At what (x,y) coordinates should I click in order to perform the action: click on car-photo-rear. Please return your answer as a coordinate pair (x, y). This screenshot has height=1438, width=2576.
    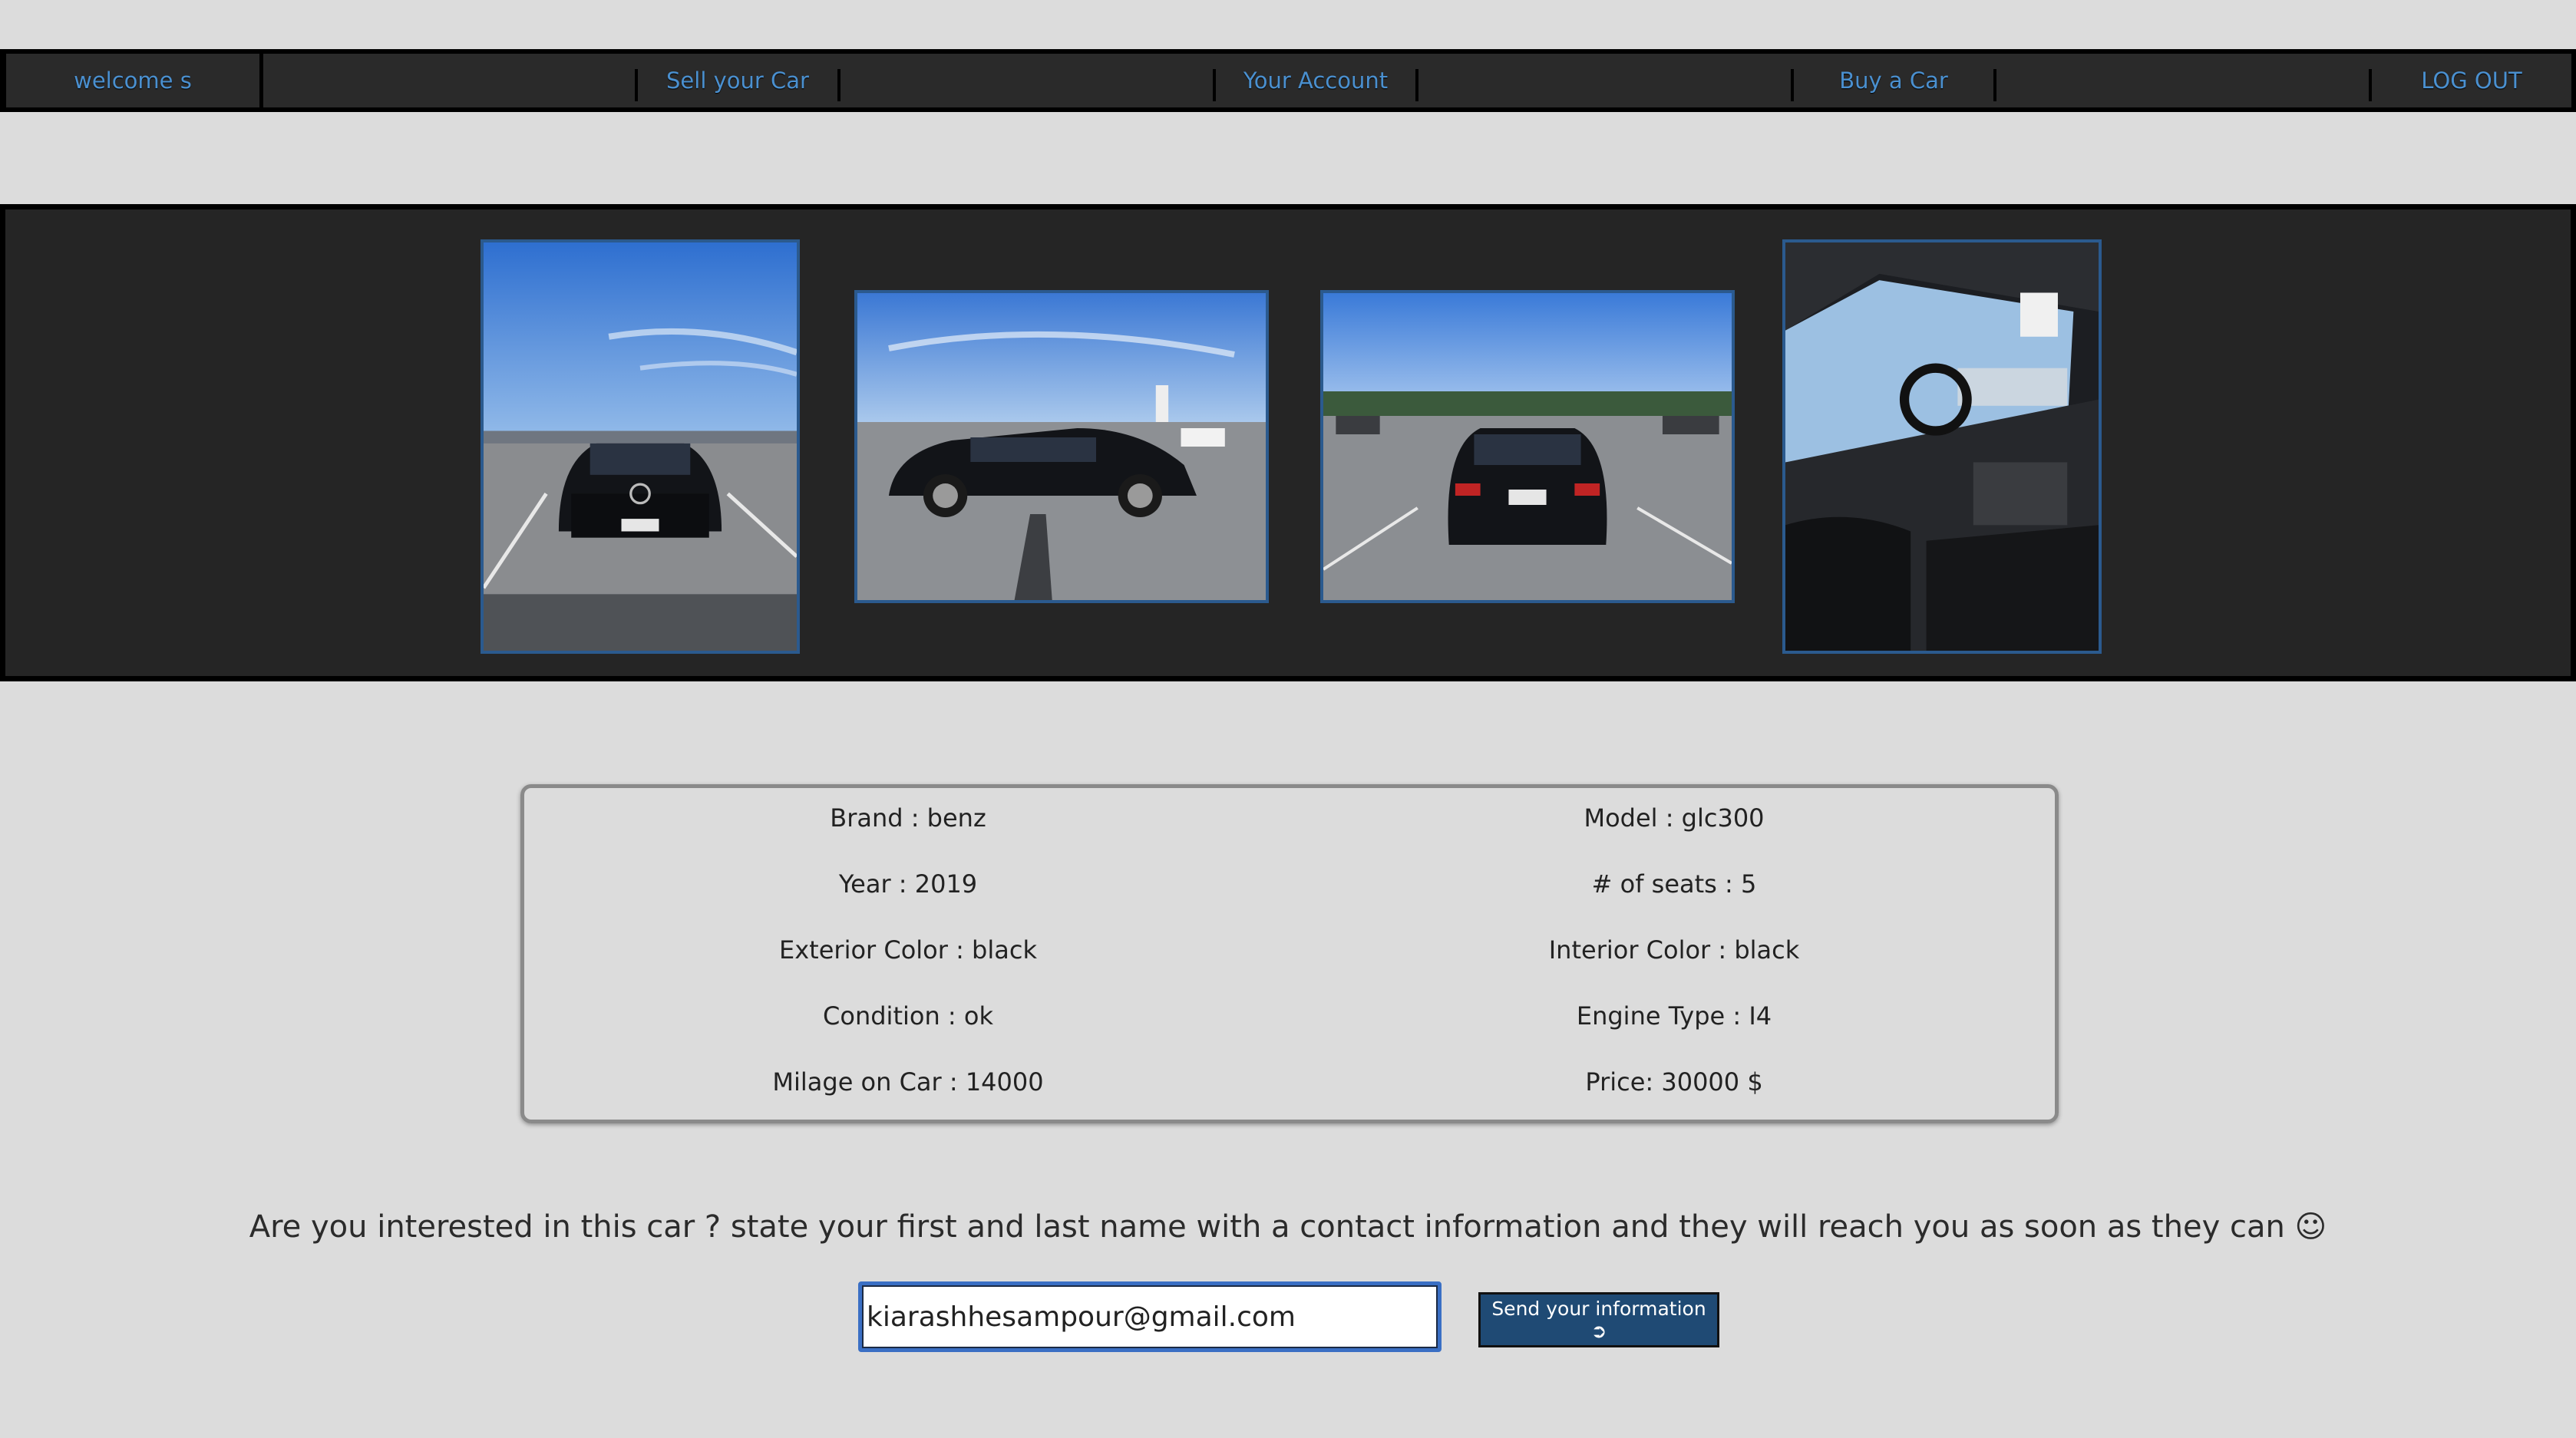
    Looking at the image, I should click on (1527, 446).